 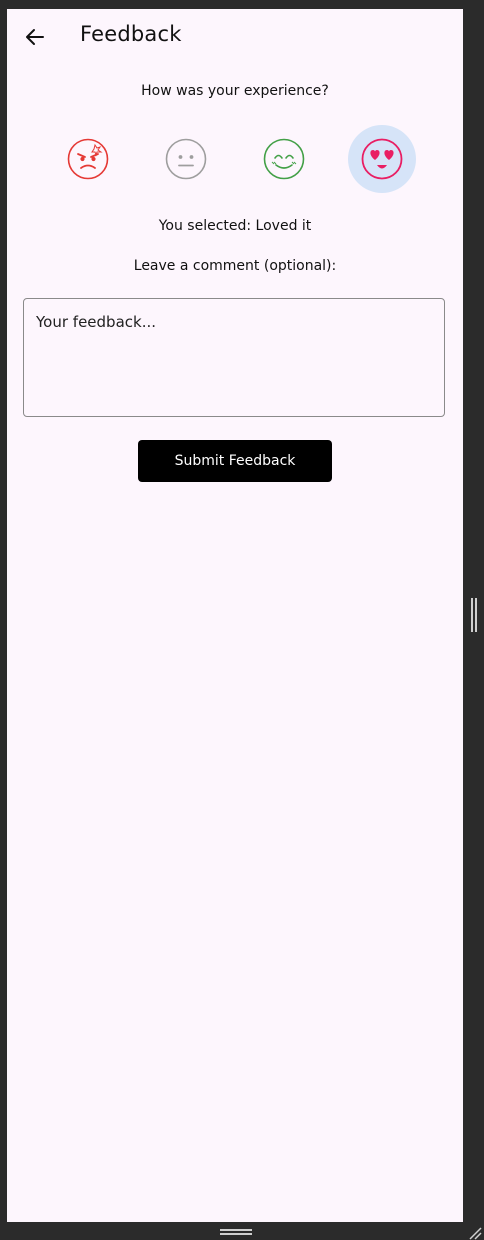 I want to click on back-button, so click(x=35, y=37).